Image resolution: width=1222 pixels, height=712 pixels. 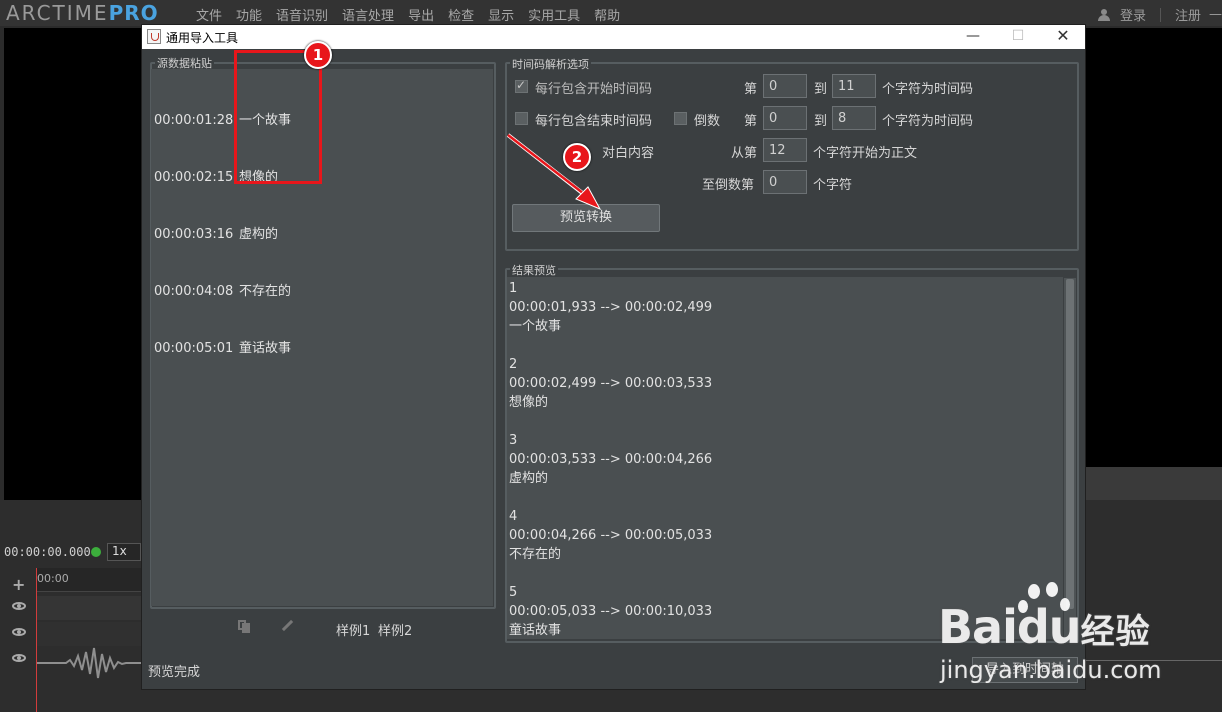 What do you see at coordinates (1133, 14) in the screenshot?
I see `login-link: 登录` at bounding box center [1133, 14].